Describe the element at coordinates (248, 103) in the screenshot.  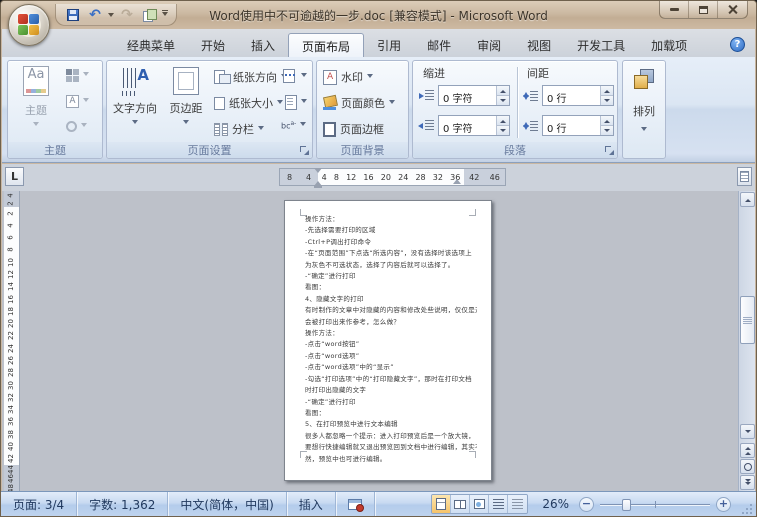
I see `paper-size-button: 纸张大小` at that location.